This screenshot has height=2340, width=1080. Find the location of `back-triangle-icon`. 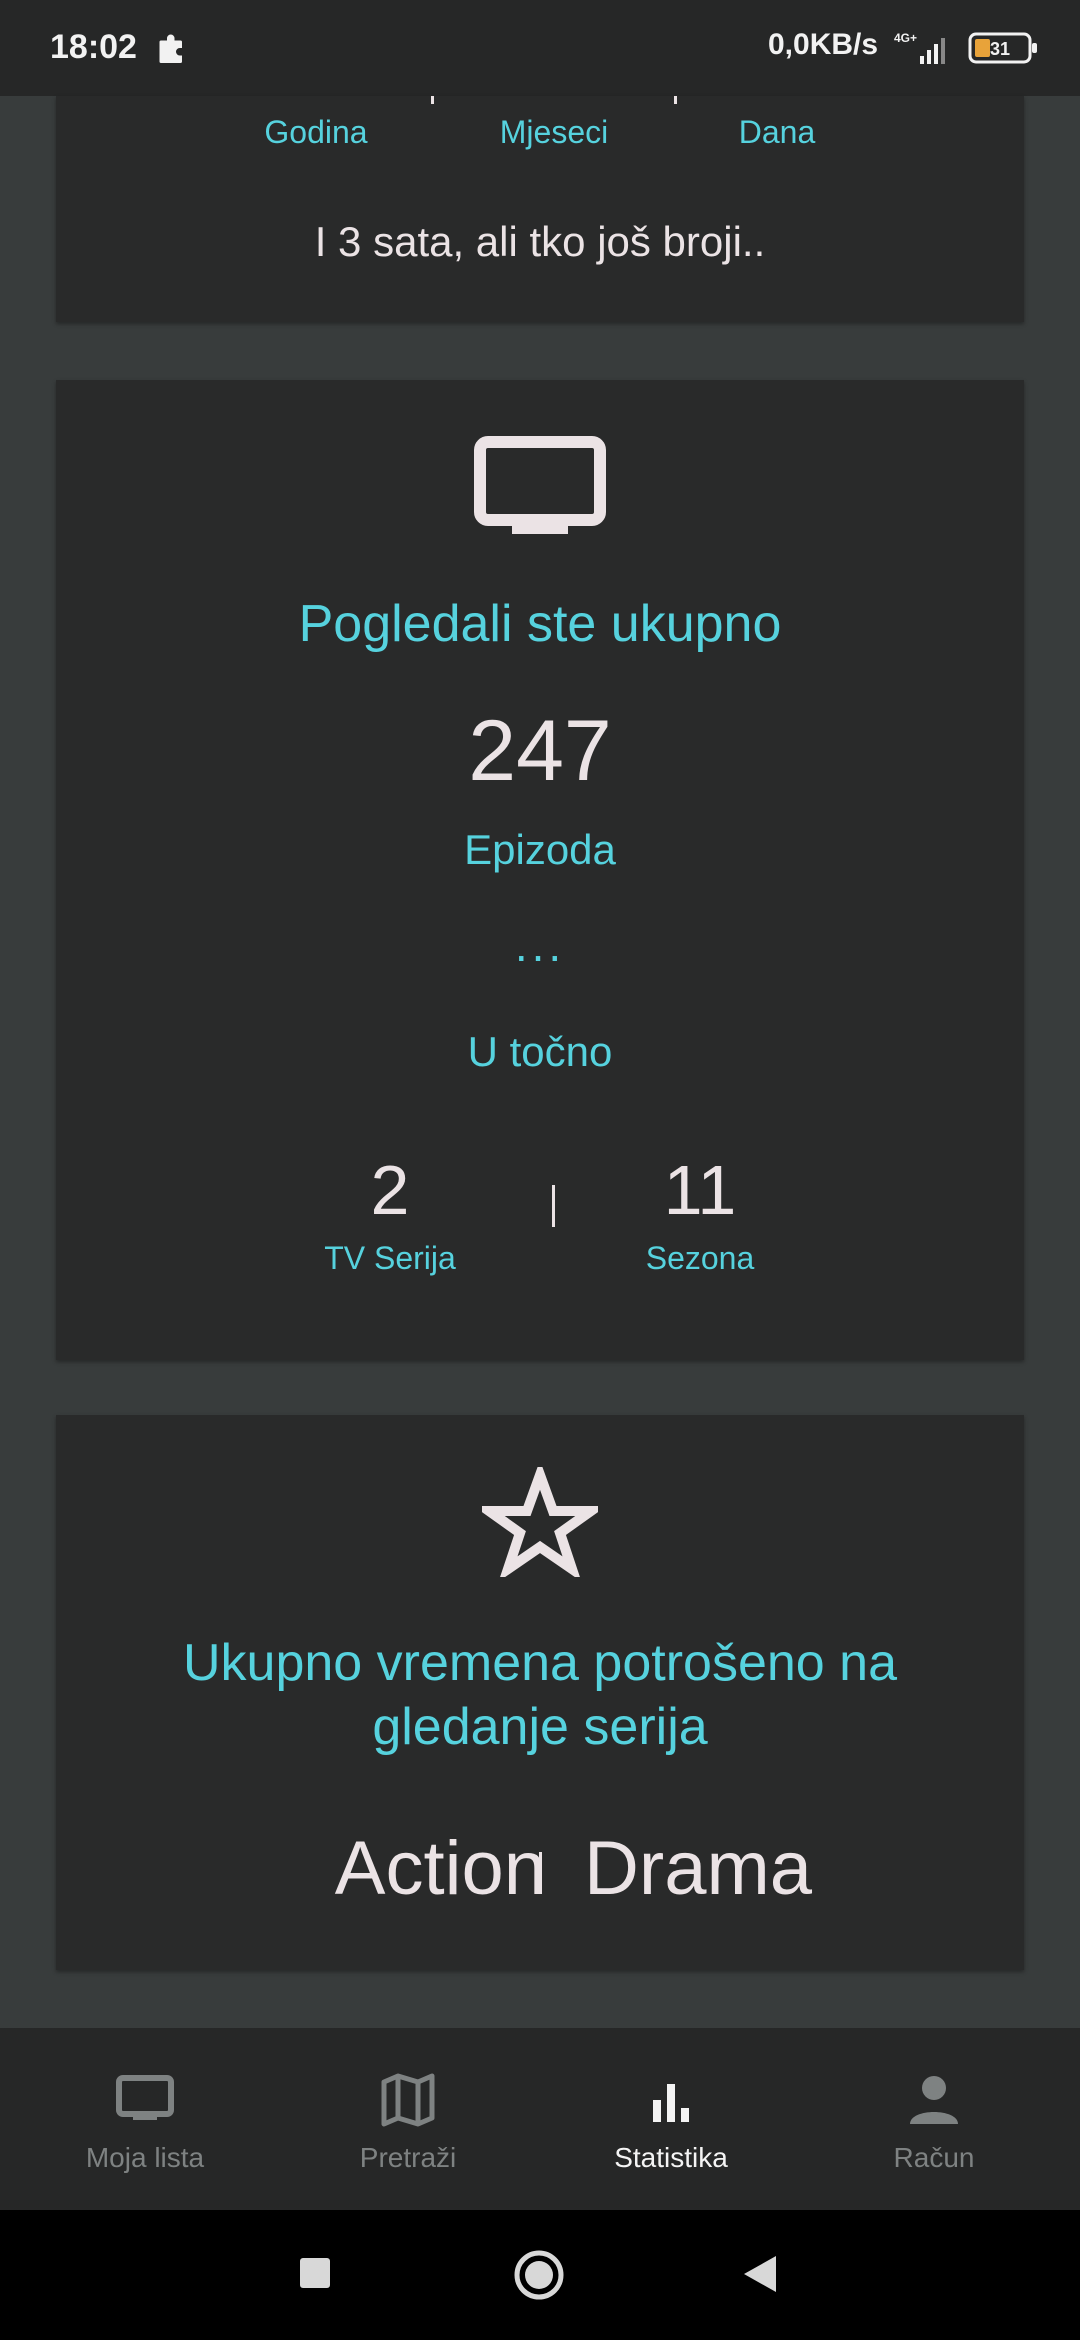

back-triangle-icon is located at coordinates (760, 2274).